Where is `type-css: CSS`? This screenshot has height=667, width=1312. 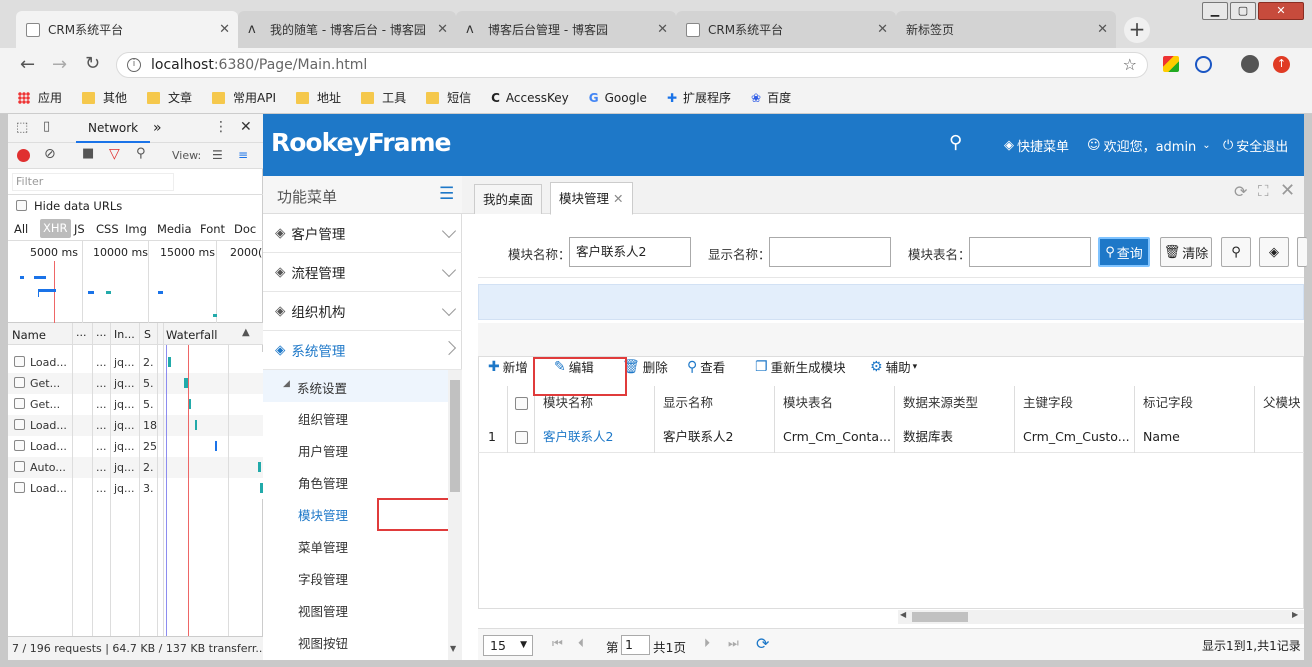
type-css: CSS is located at coordinates (107, 229).